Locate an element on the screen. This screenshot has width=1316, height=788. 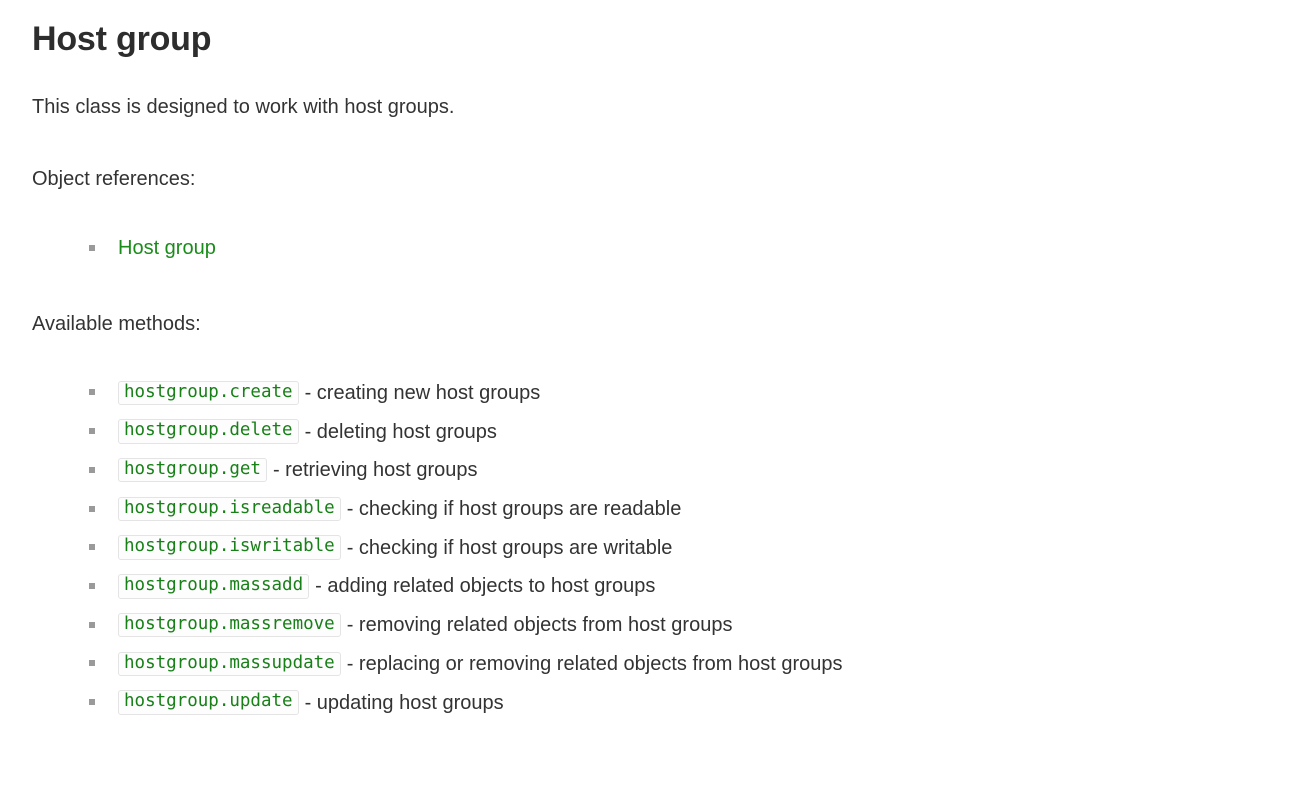
list-item: Host group is located at coordinates (658, 248).